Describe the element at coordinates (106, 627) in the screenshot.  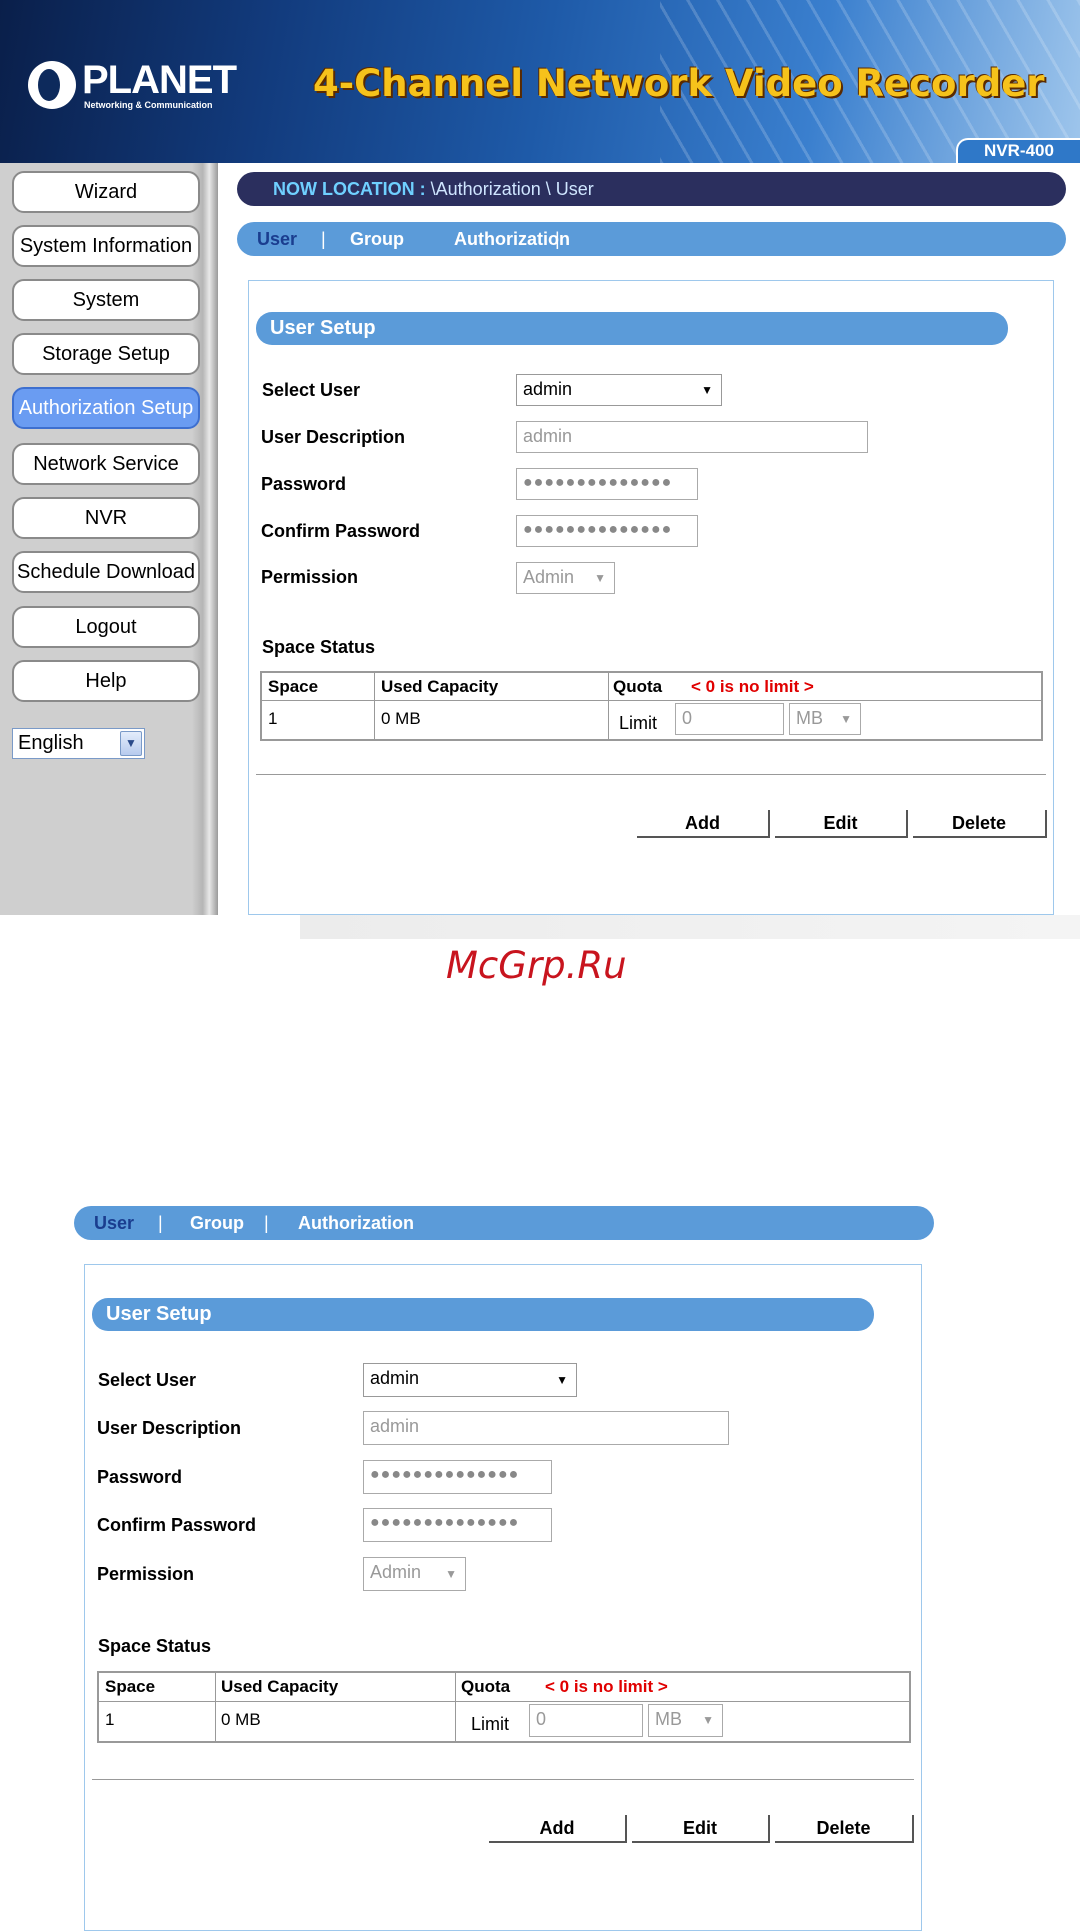
I see `sidebar-item-logout: Logout` at that location.